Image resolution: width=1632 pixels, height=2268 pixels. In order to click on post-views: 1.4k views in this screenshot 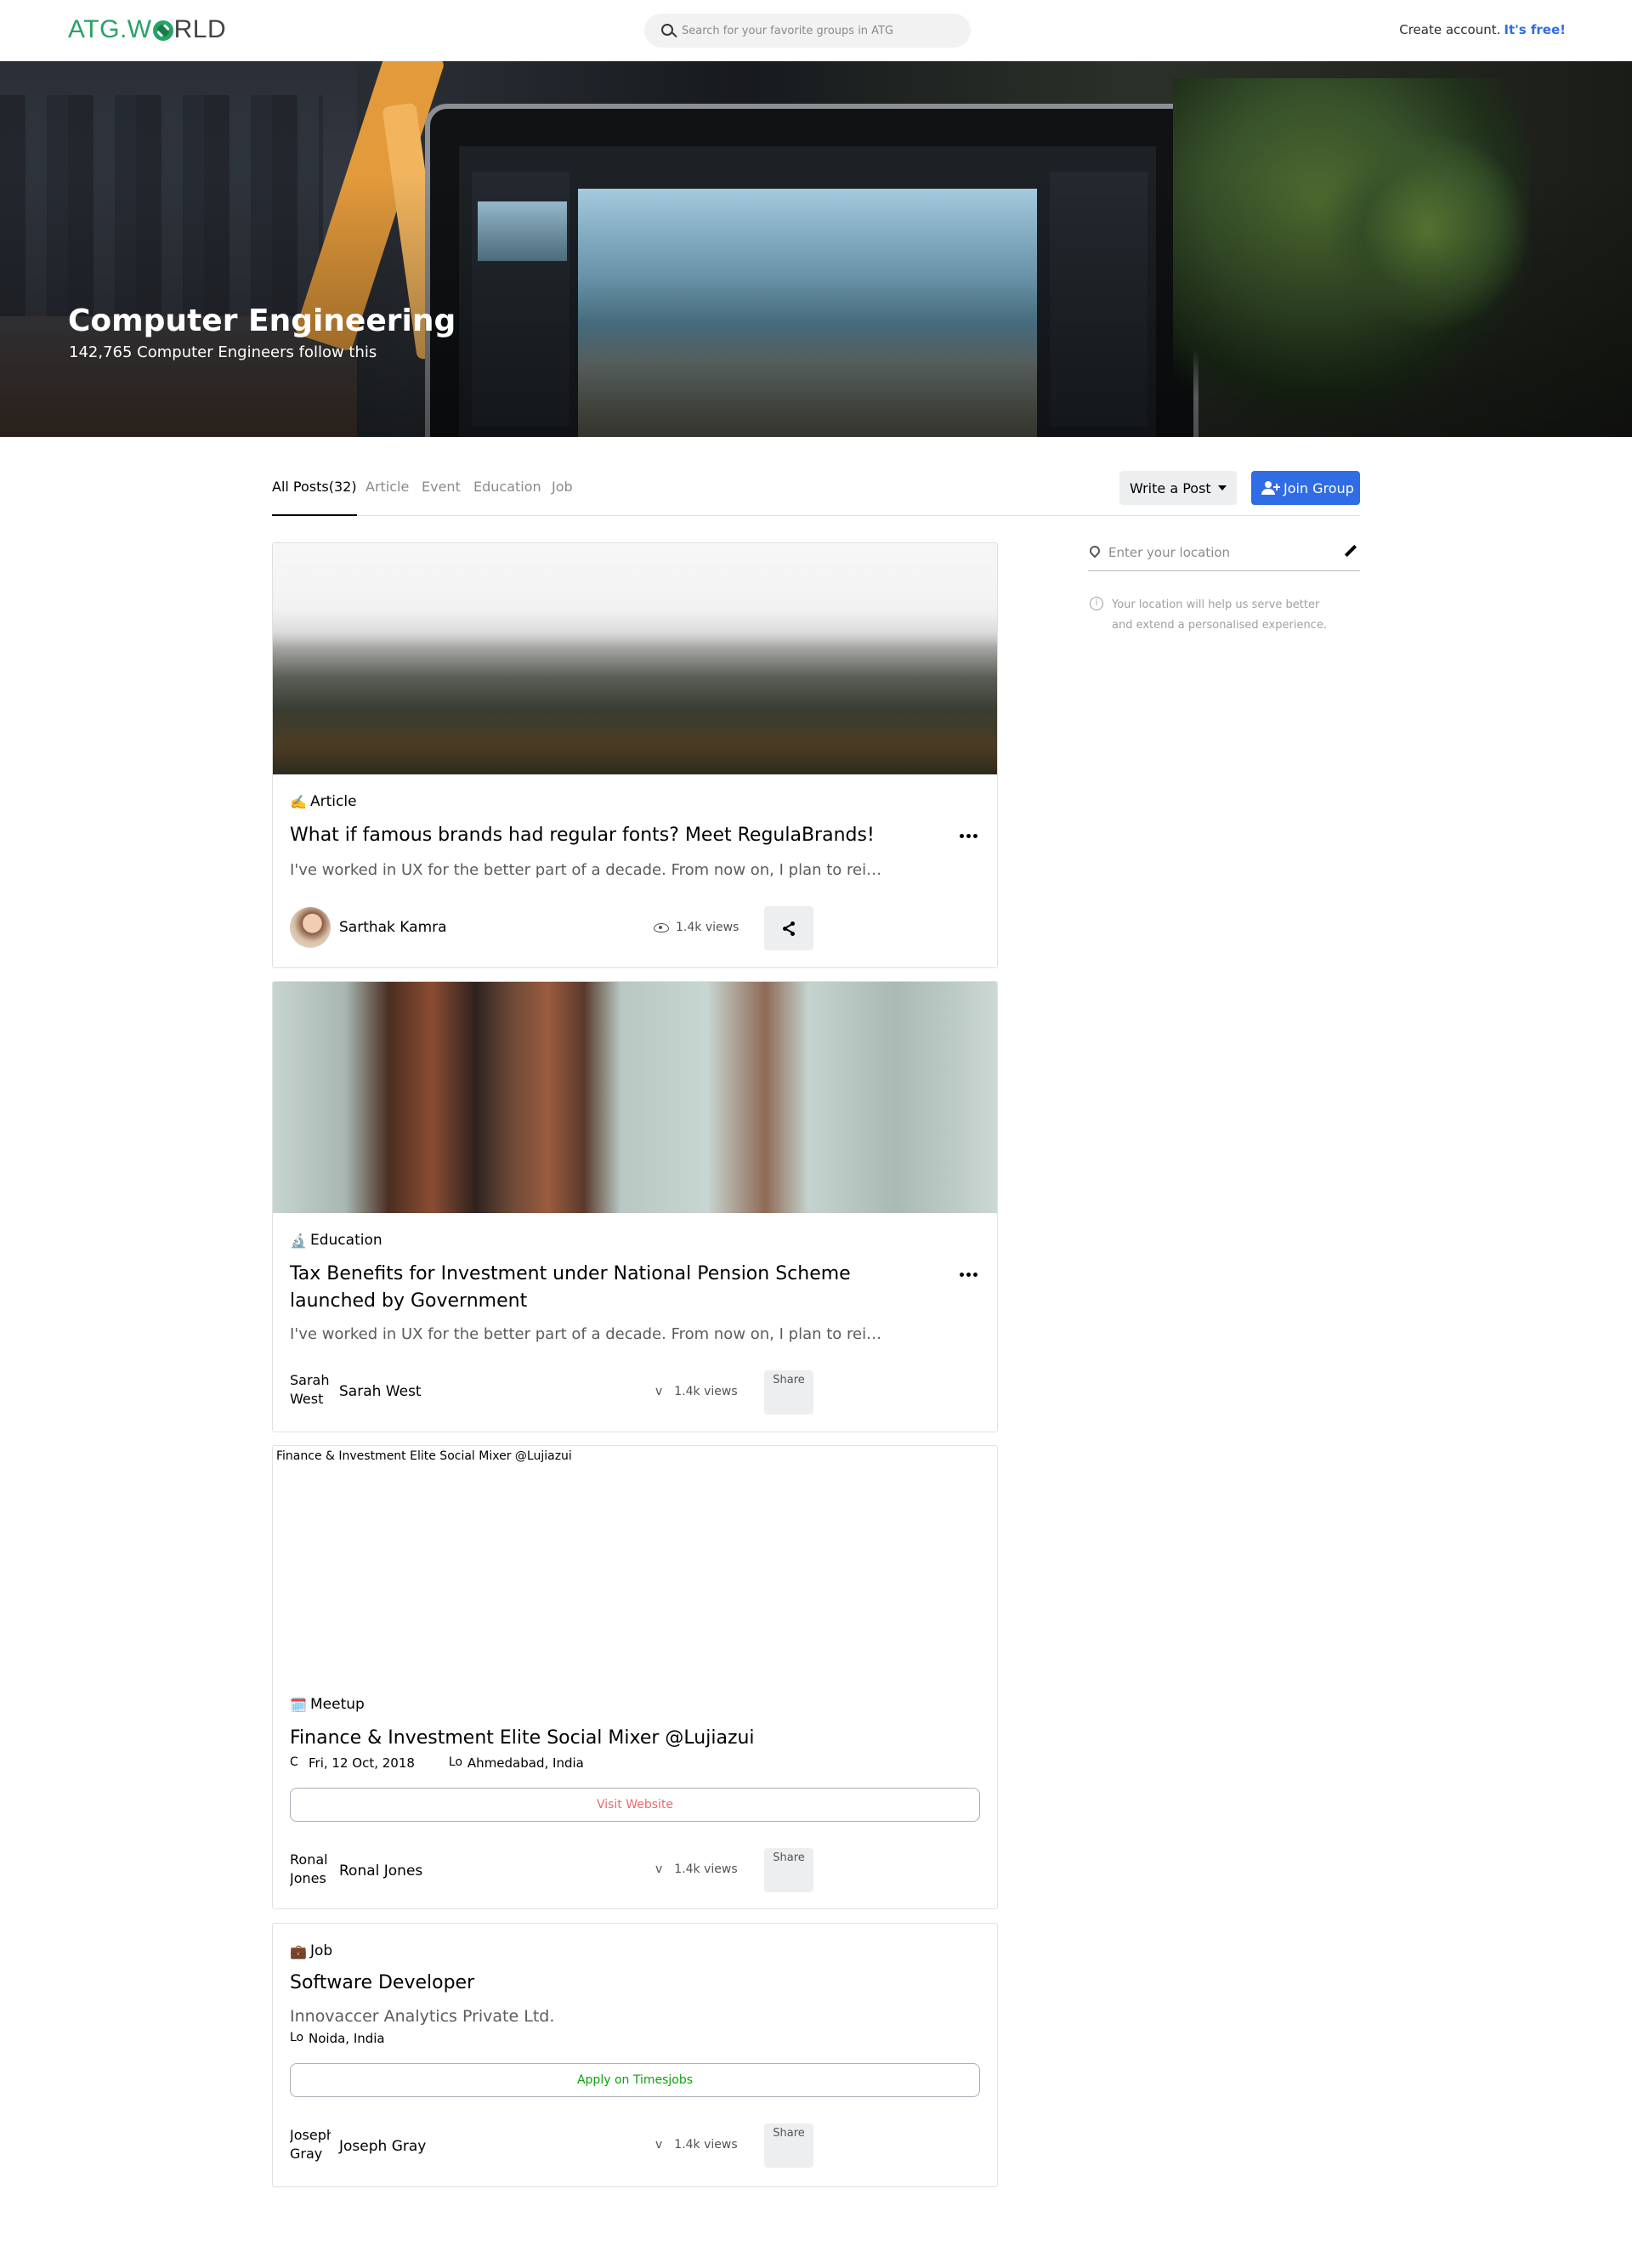, I will do `click(696, 927)`.